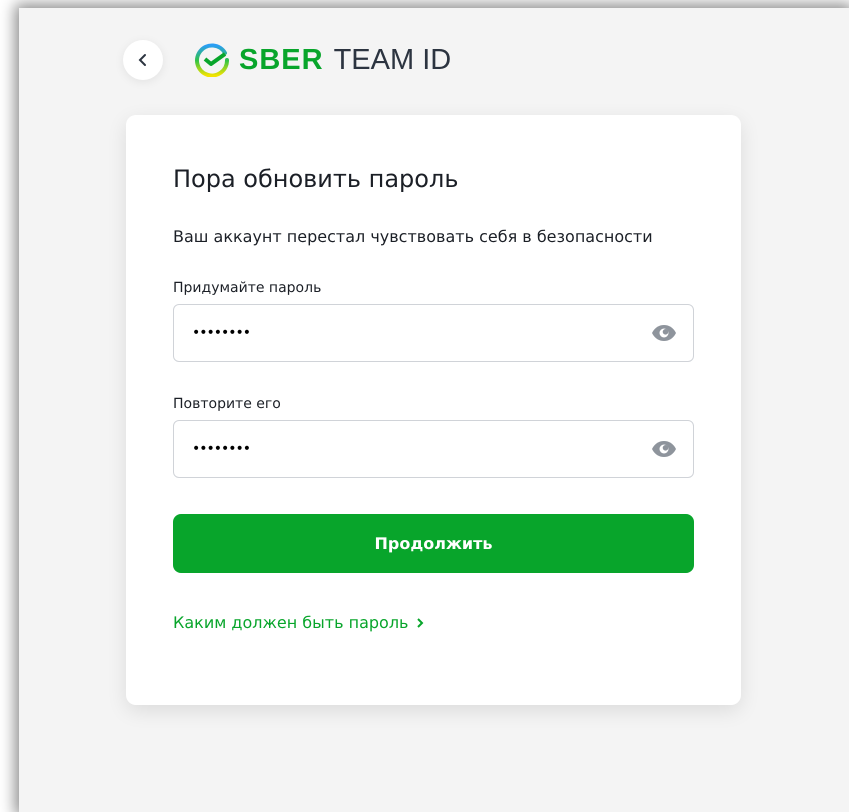 The height and width of the screenshot is (812, 849). What do you see at coordinates (393, 60) in the screenshot?
I see `logo-product: TEAM ID` at bounding box center [393, 60].